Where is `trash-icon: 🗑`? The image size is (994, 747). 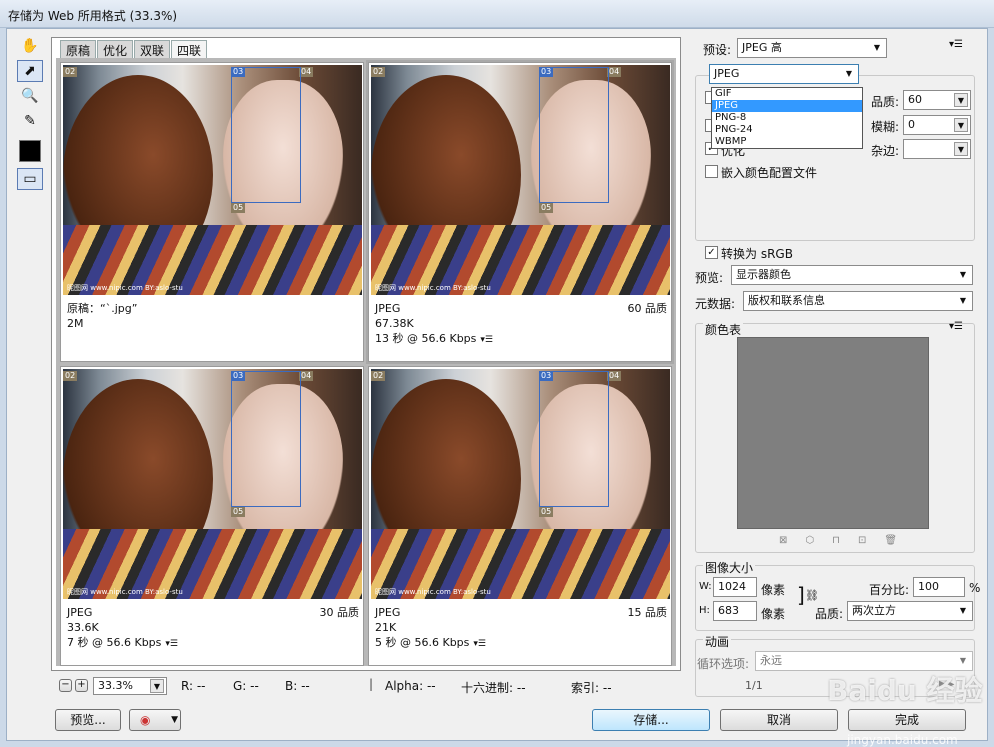
trash-icon: 🗑 is located at coordinates (899, 540).